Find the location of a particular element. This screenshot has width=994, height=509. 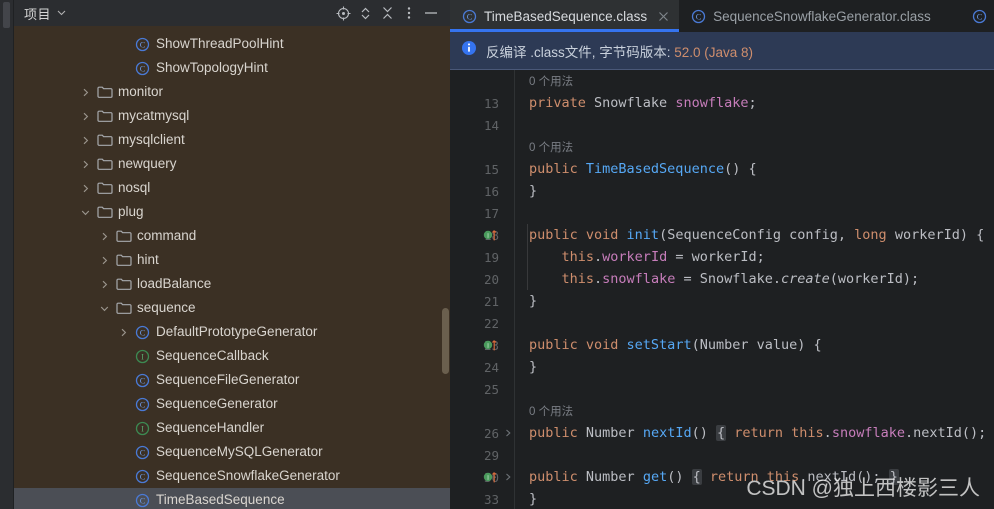

tree-item-sequencemysqlgenerator: C SequenceMySQLGenerator is located at coordinates (232, 452).